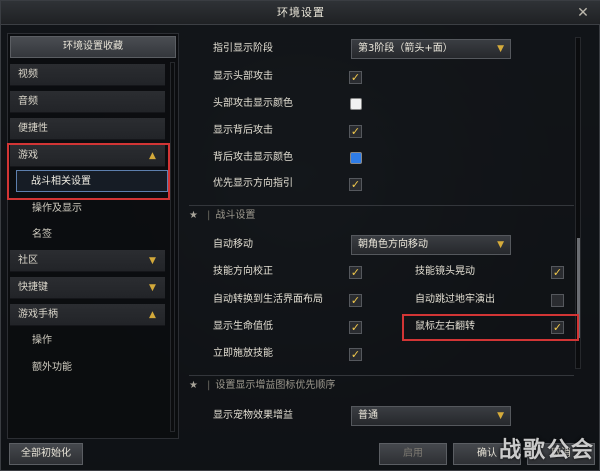 Image resolution: width=600 pixels, height=471 pixels. I want to click on section-title: 战斗设置, so click(235, 215).